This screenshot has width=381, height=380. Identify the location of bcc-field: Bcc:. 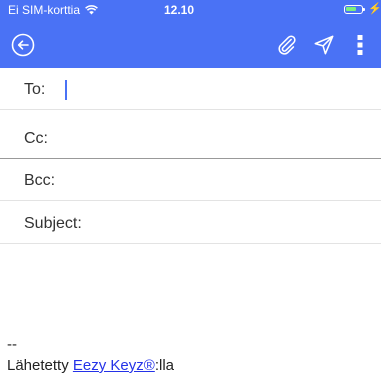
(190, 180).